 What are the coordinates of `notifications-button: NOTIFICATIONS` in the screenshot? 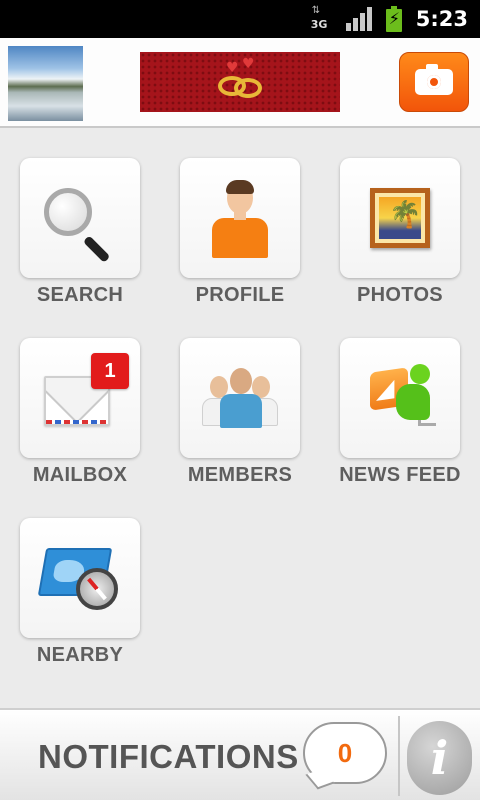 It's located at (168, 757).